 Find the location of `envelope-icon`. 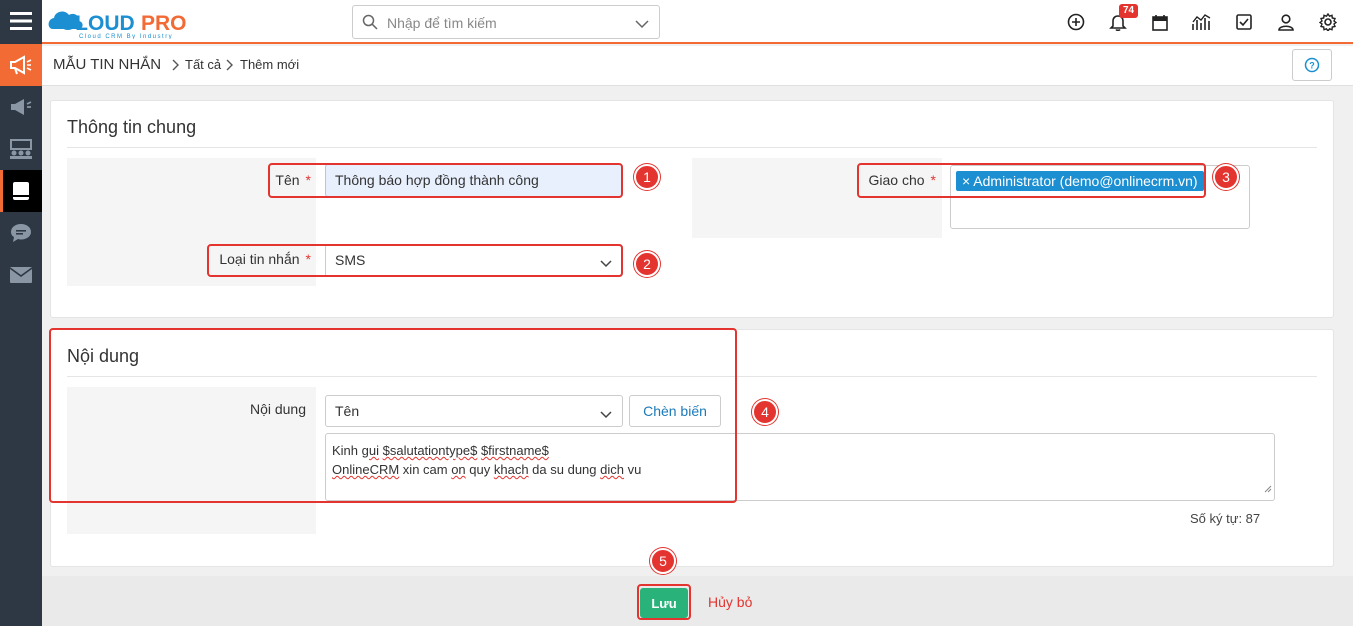

envelope-icon is located at coordinates (21, 275).